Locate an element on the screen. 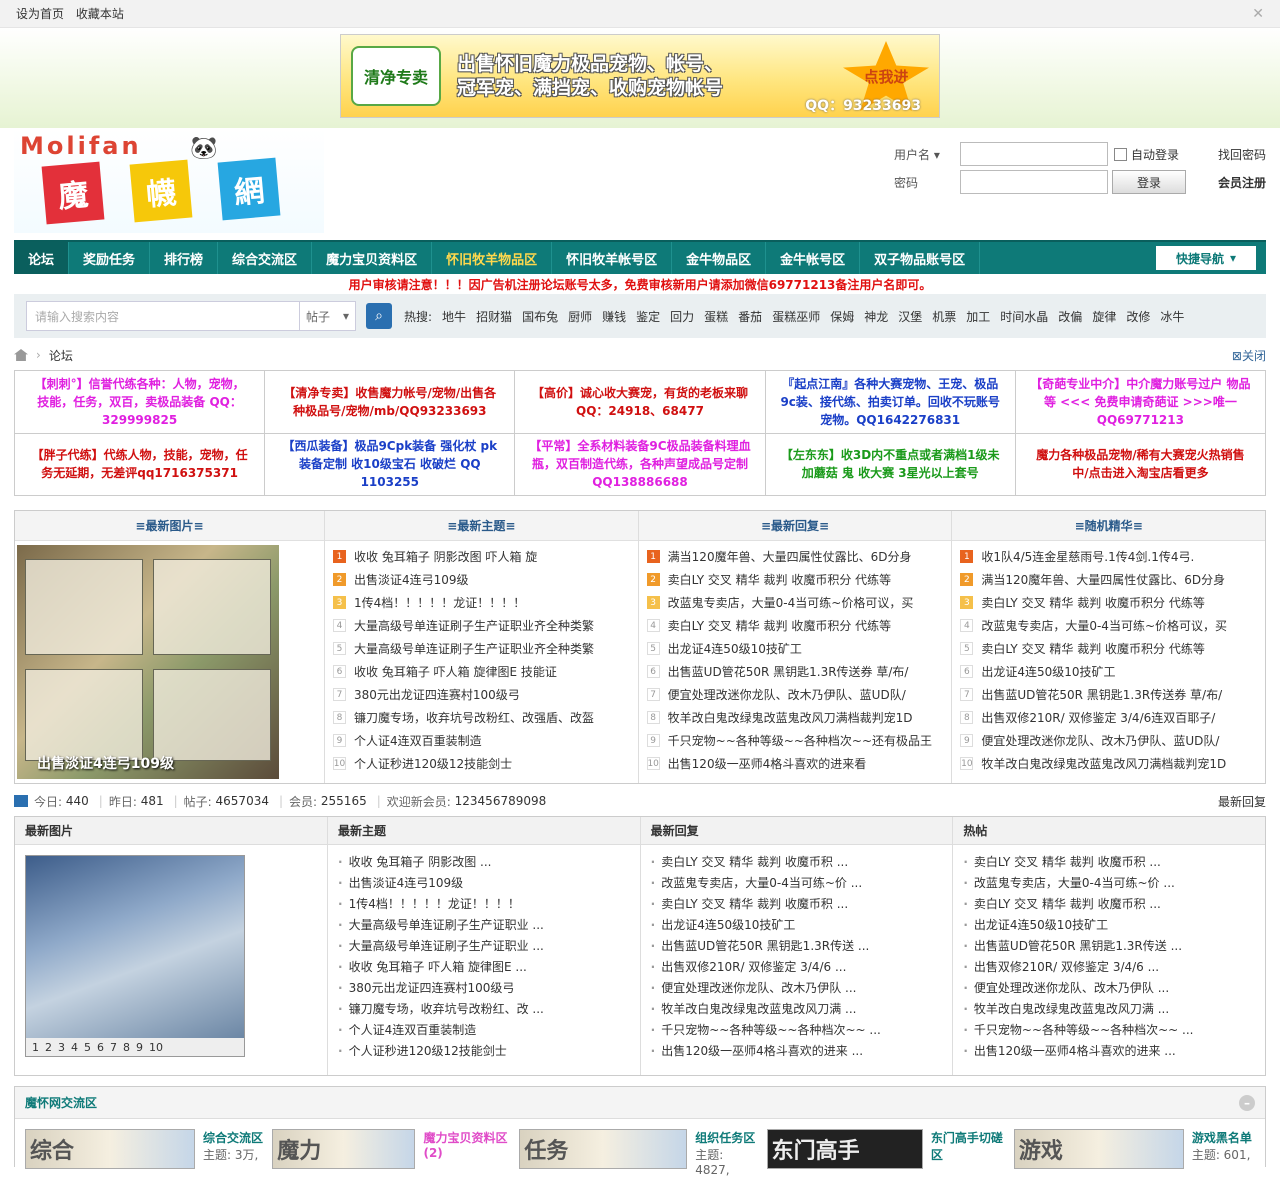 This screenshot has width=1280, height=1177. forum-thumbnail: 游戏 is located at coordinates (1098, 1149).